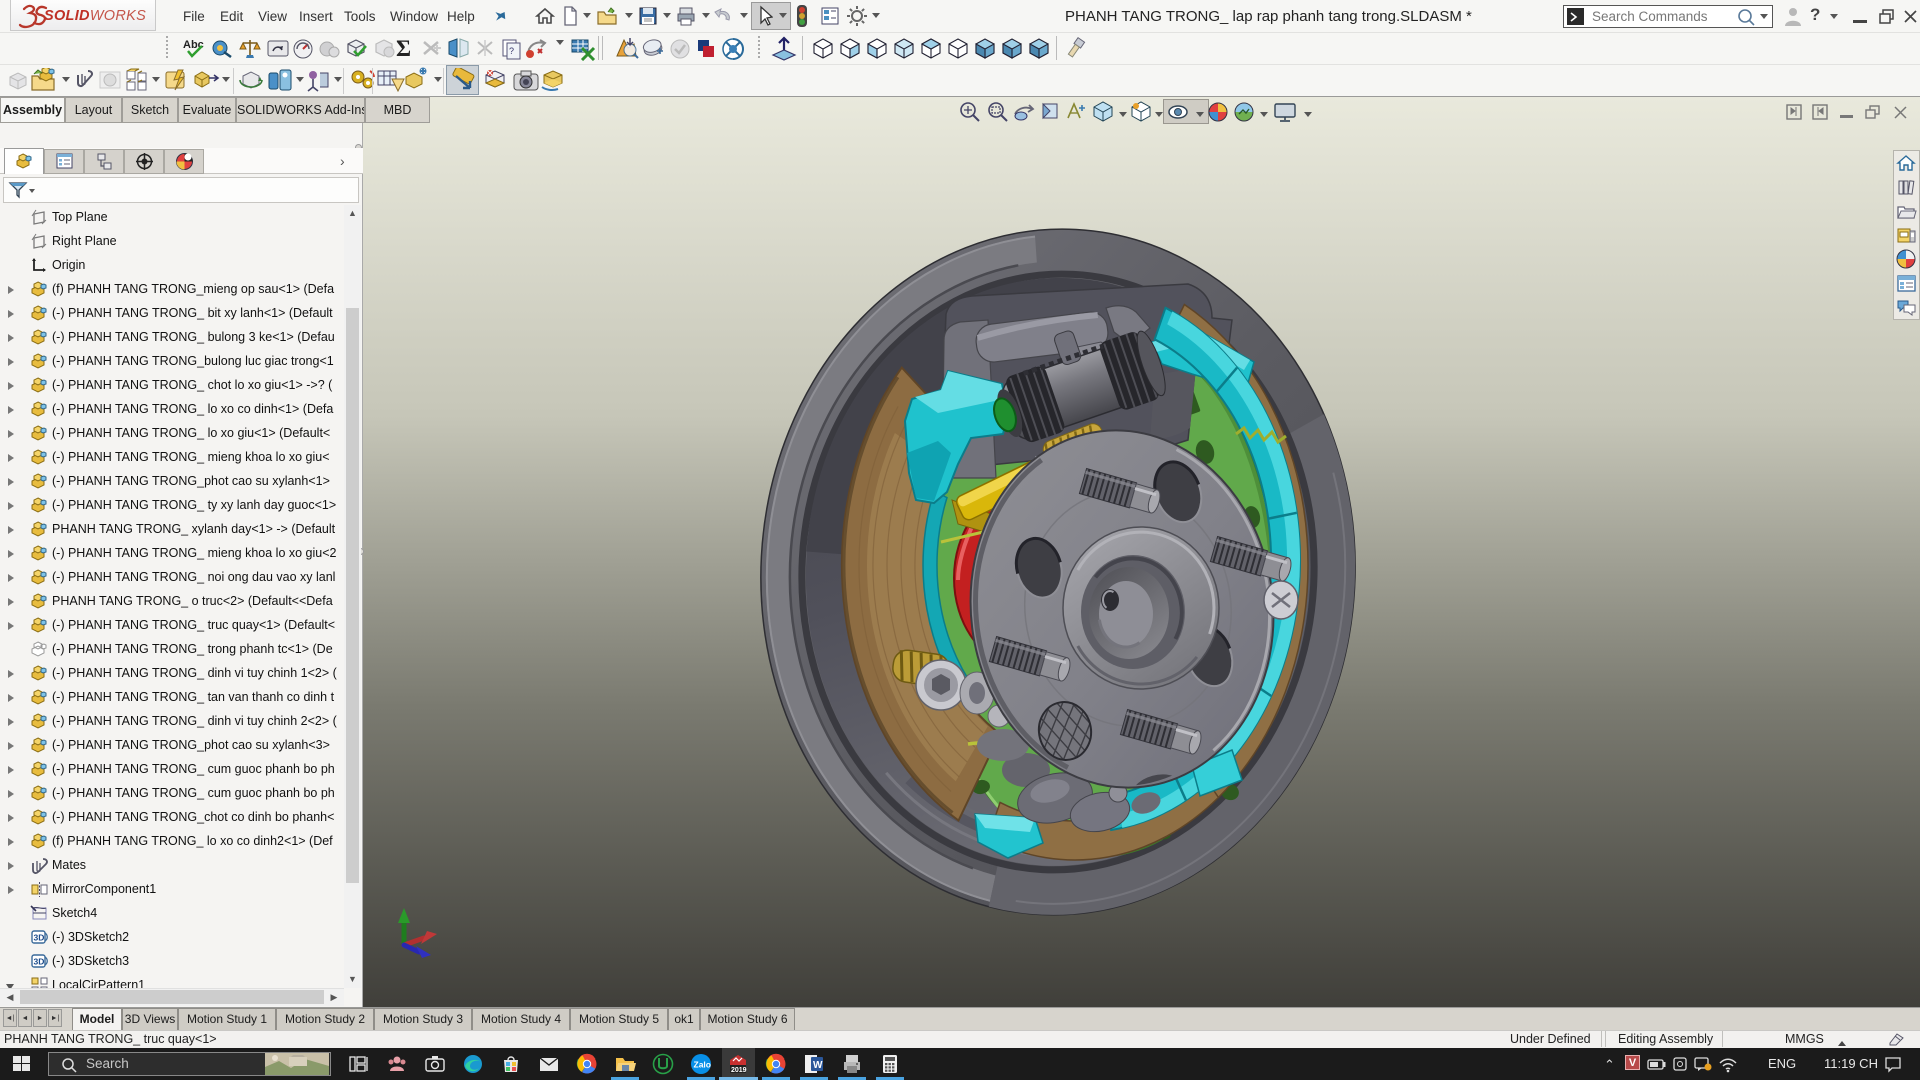  What do you see at coordinates (702, 1065) in the screenshot?
I see `svg-text: Zalo` at bounding box center [702, 1065].